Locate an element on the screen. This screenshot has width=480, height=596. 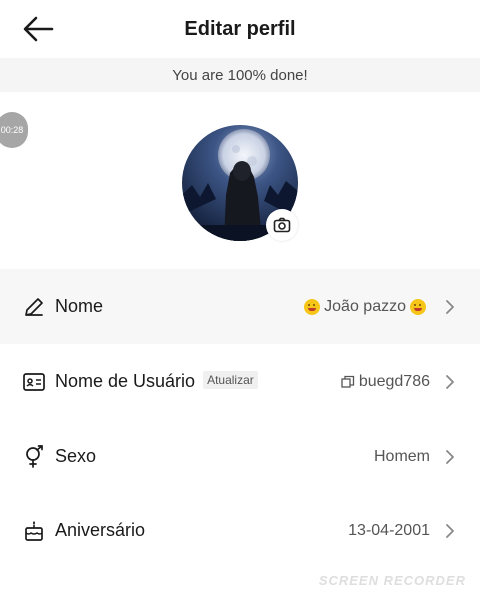
name-value: João pazzo is located at coordinates (365, 306).